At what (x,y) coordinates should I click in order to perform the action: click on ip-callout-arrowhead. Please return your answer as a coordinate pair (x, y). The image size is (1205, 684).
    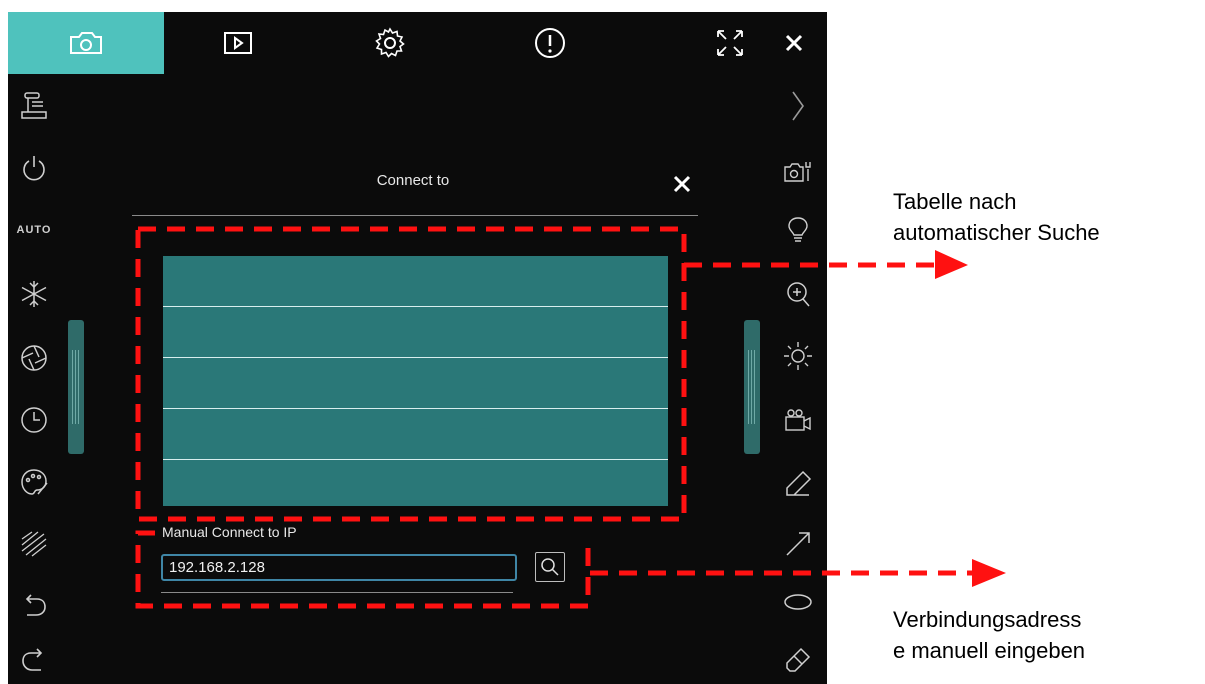
    Looking at the image, I should click on (989, 573).